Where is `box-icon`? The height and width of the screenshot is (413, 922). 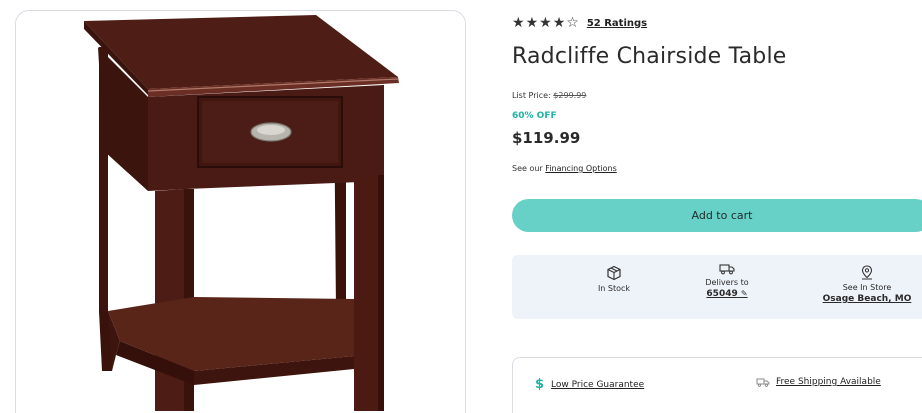
box-icon is located at coordinates (614, 273).